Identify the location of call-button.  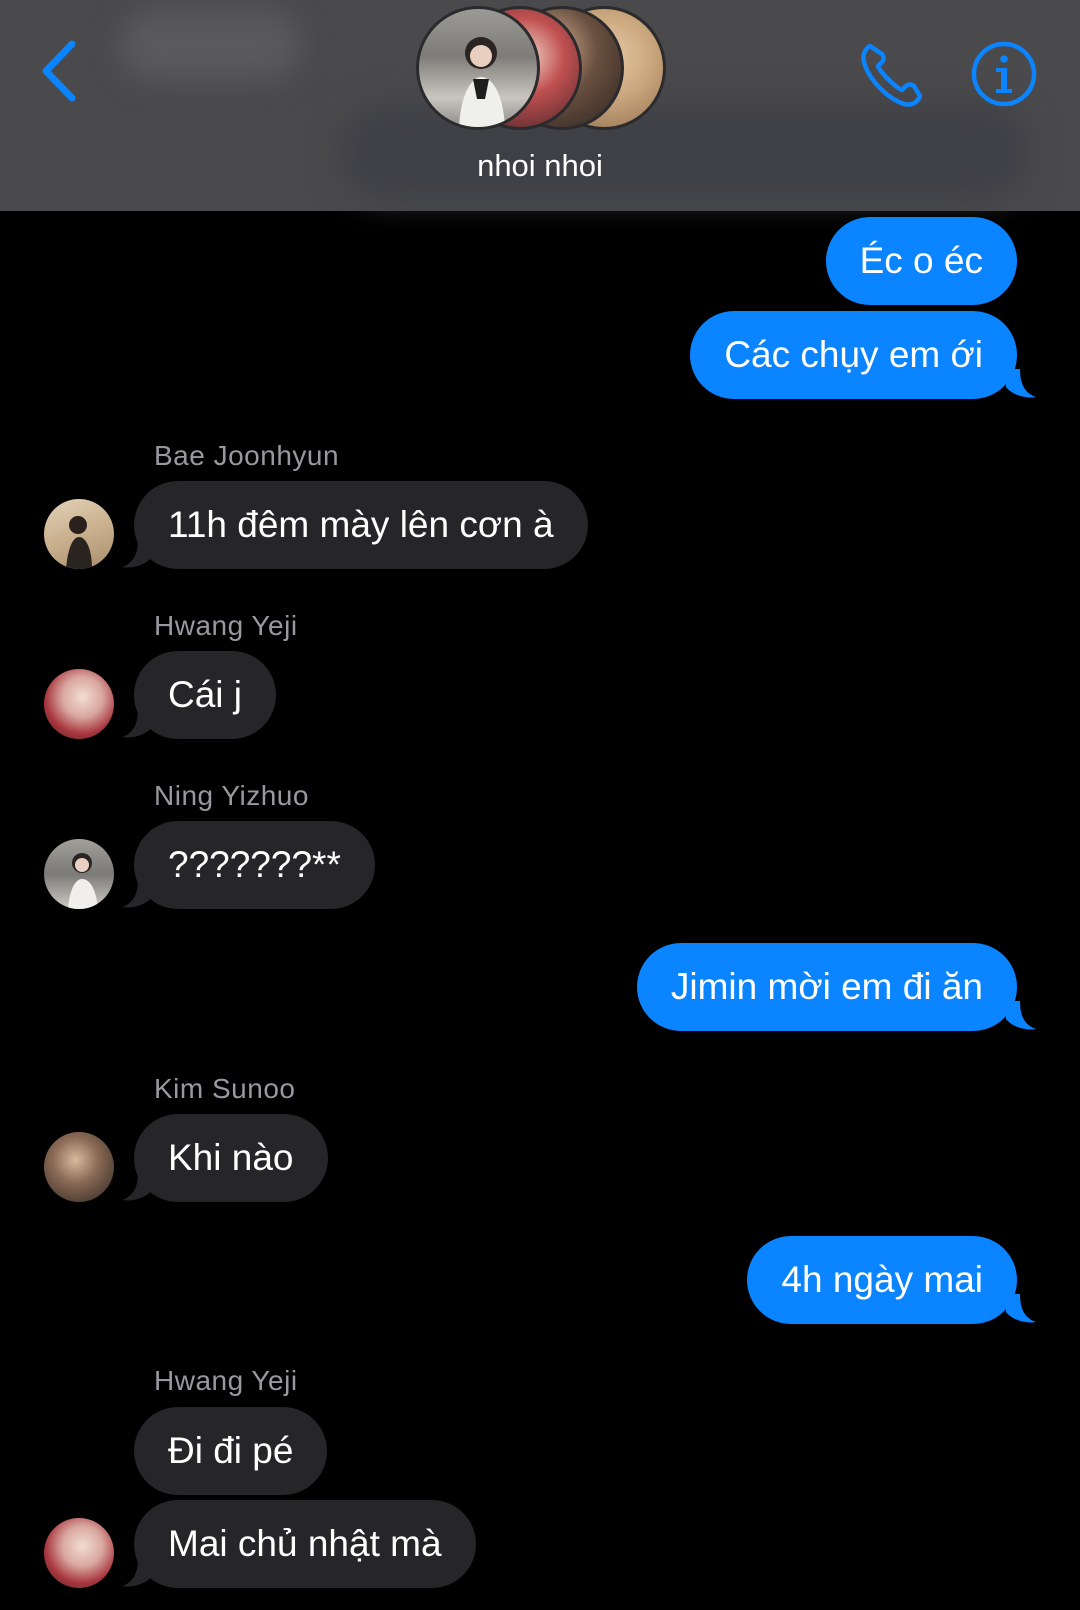
(892, 74).